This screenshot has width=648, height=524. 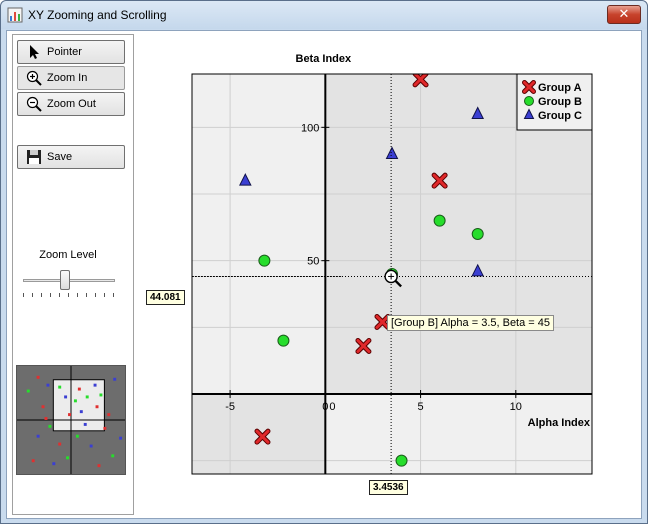 What do you see at coordinates (624, 14) in the screenshot?
I see `close-button: ✕` at bounding box center [624, 14].